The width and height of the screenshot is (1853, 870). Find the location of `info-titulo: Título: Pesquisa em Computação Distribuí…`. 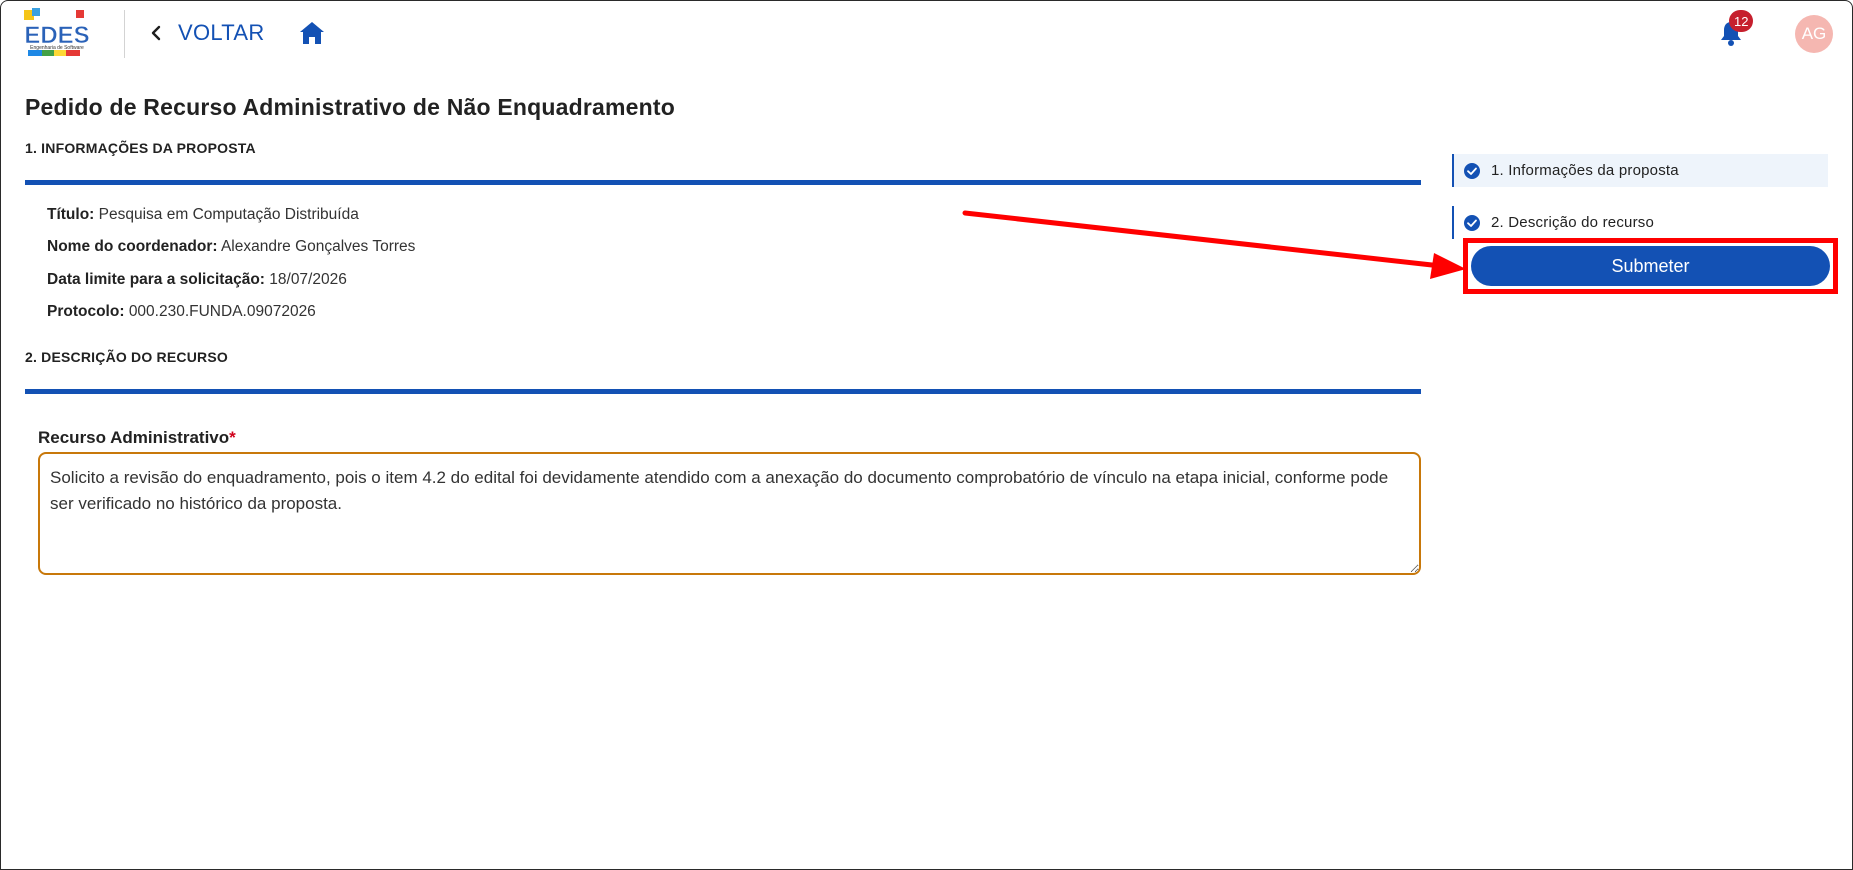

info-titulo: Título: Pesquisa em Computação Distribuí… is located at coordinates (203, 215).